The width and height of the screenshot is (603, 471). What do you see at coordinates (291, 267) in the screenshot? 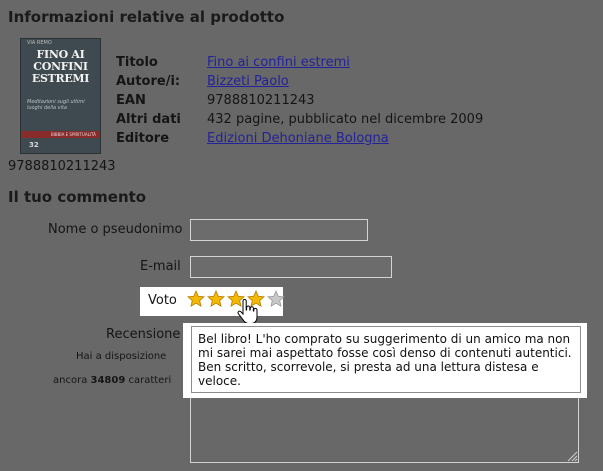
I see `email-input` at bounding box center [291, 267].